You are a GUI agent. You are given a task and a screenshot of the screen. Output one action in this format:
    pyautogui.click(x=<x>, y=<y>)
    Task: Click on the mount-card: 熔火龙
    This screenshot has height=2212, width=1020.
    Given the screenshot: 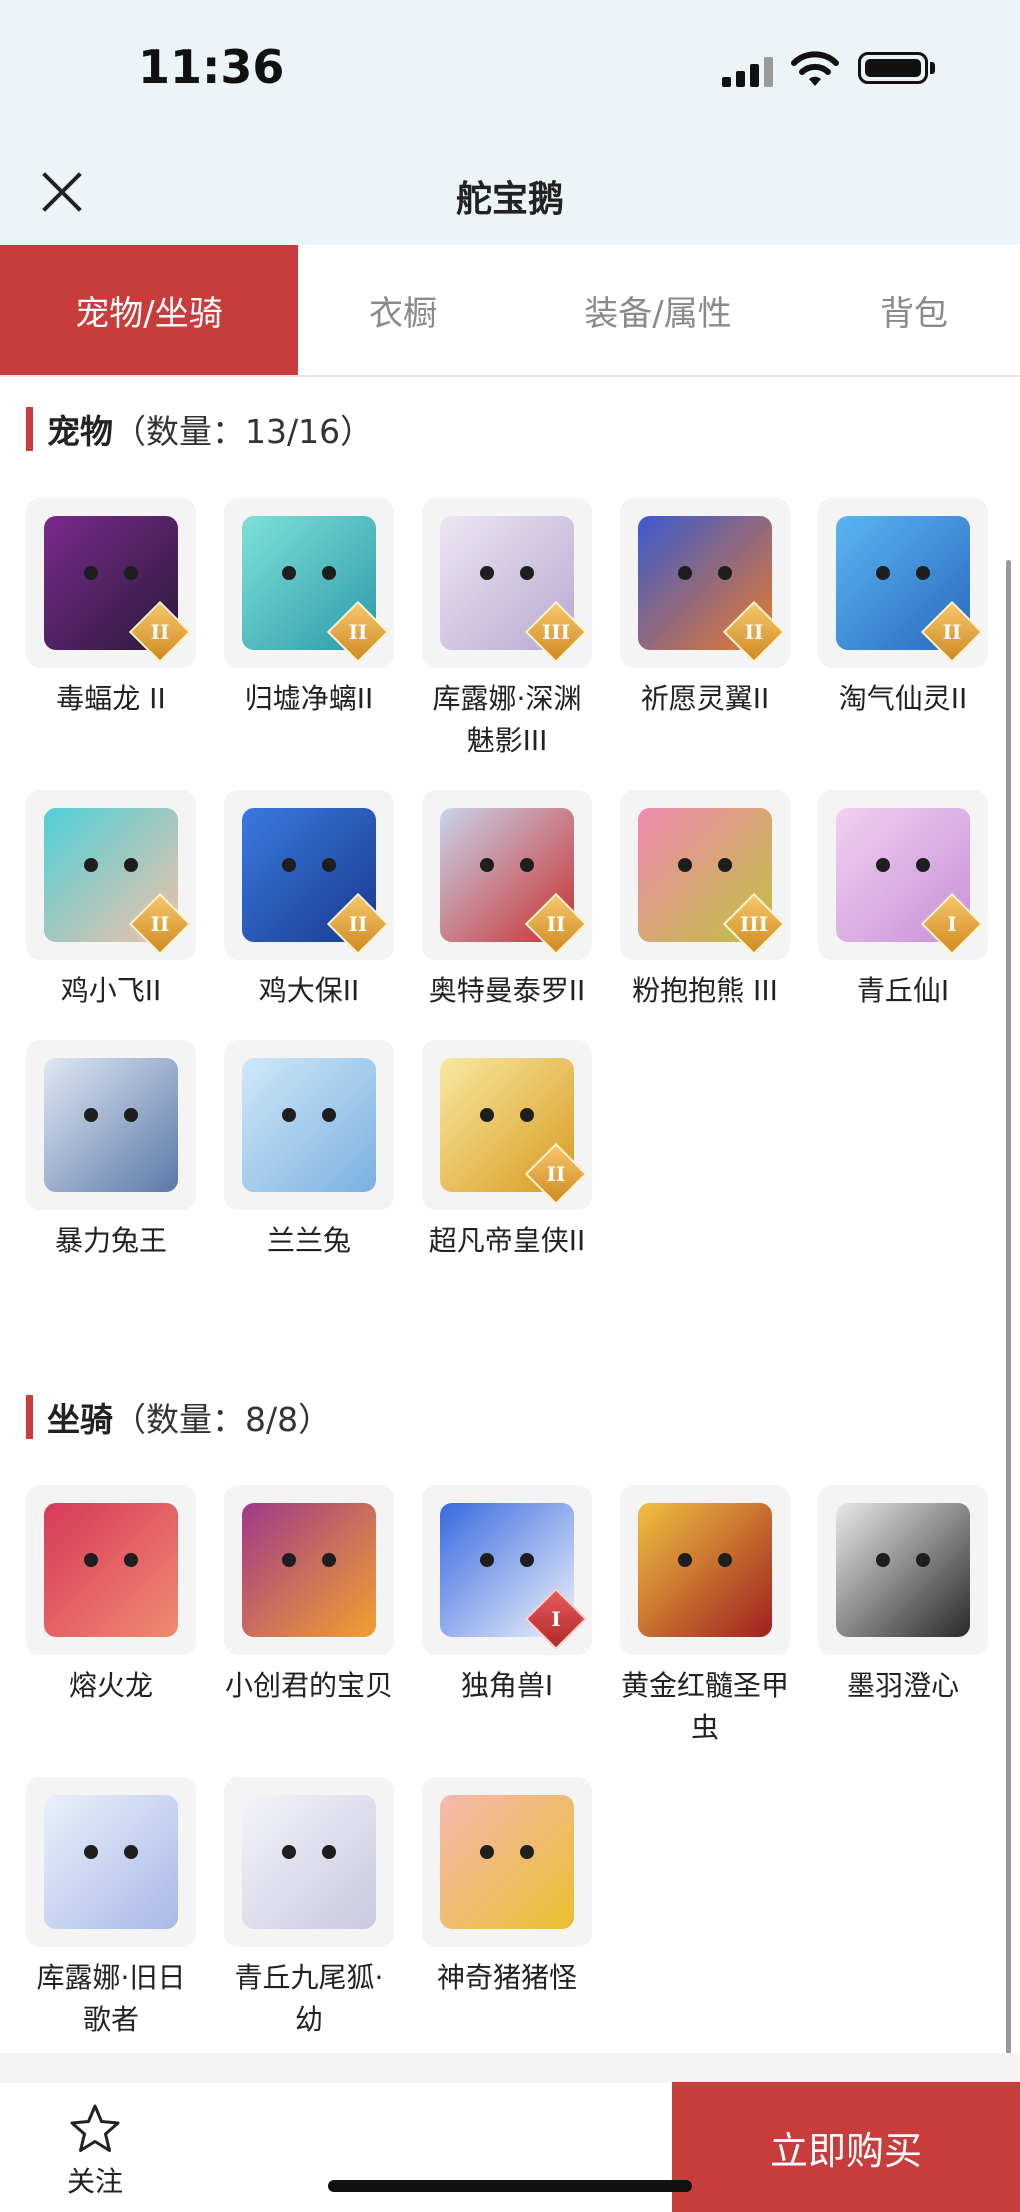 What is the action you would take?
    pyautogui.click(x=111, y=1617)
    